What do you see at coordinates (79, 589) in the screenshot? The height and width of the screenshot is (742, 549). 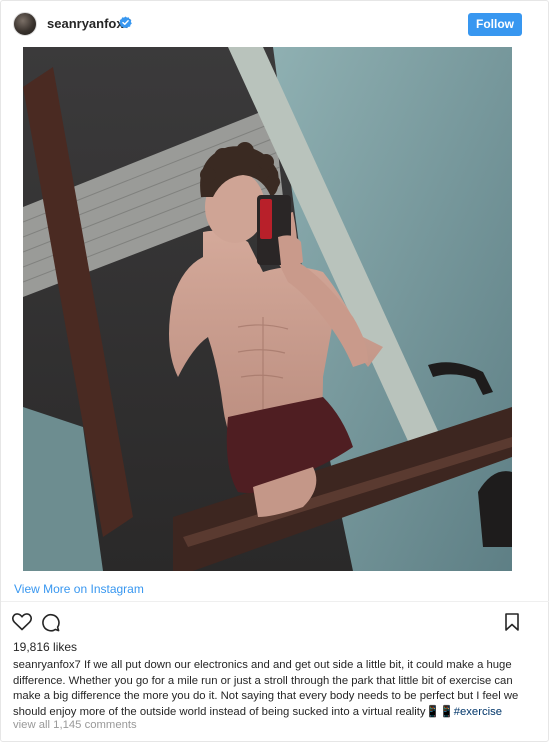 I see `view-more-link: View More on Instagram` at bounding box center [79, 589].